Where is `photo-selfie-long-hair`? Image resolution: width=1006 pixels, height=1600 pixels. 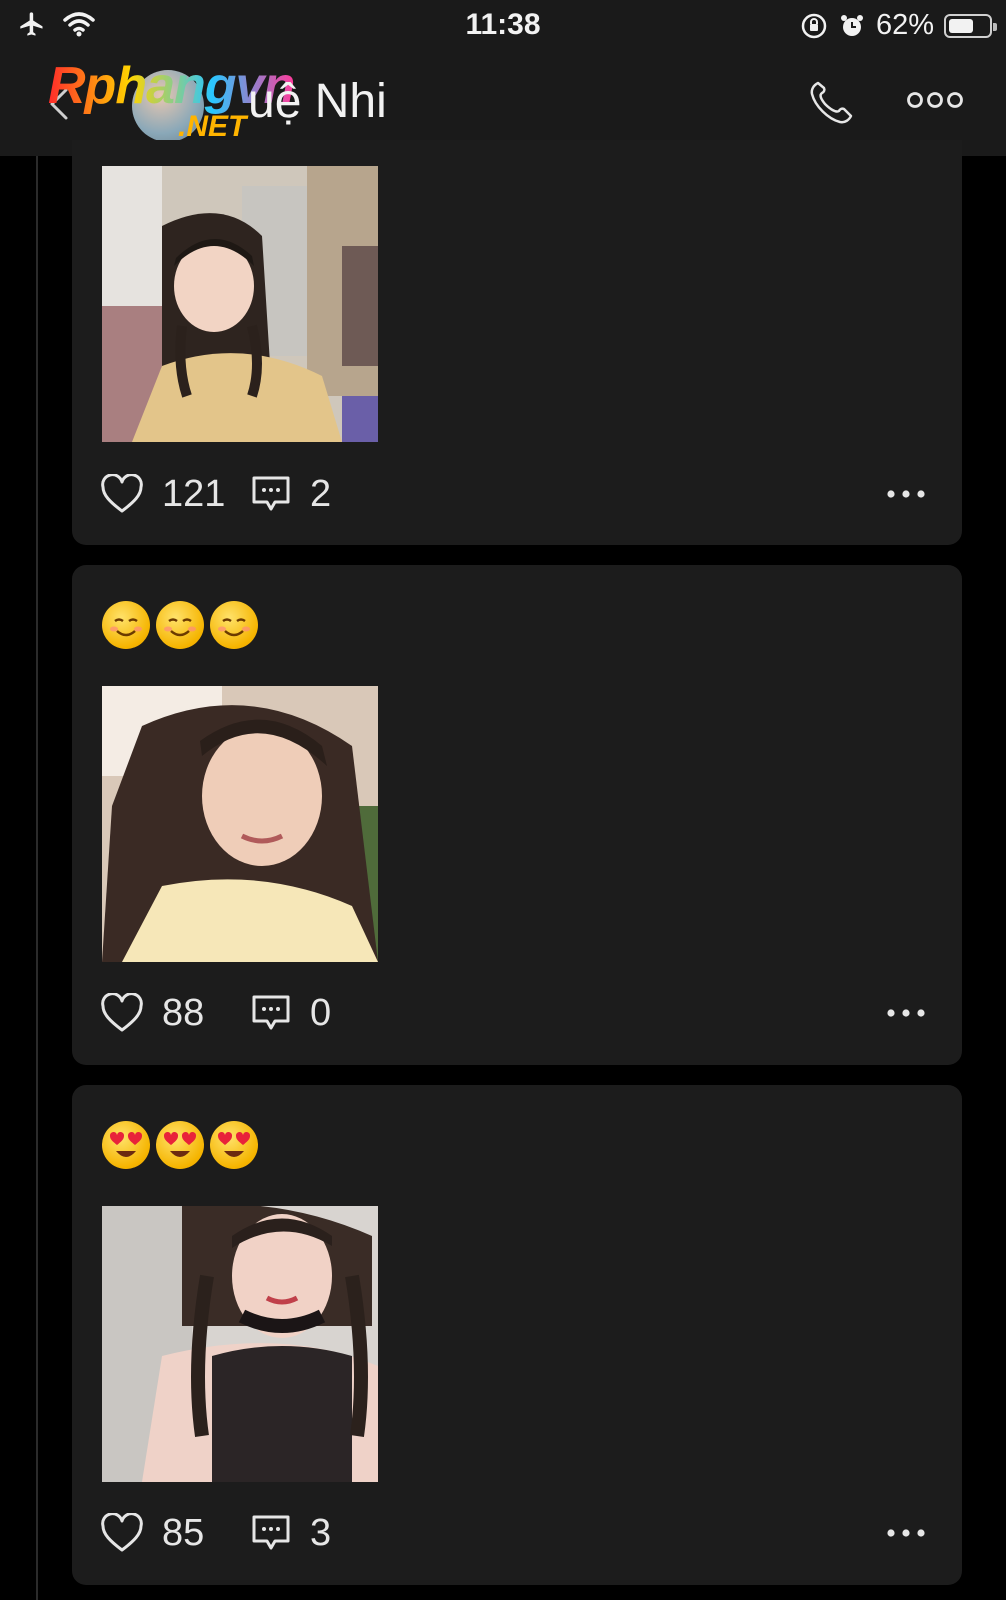
photo-selfie-long-hair is located at coordinates (240, 824).